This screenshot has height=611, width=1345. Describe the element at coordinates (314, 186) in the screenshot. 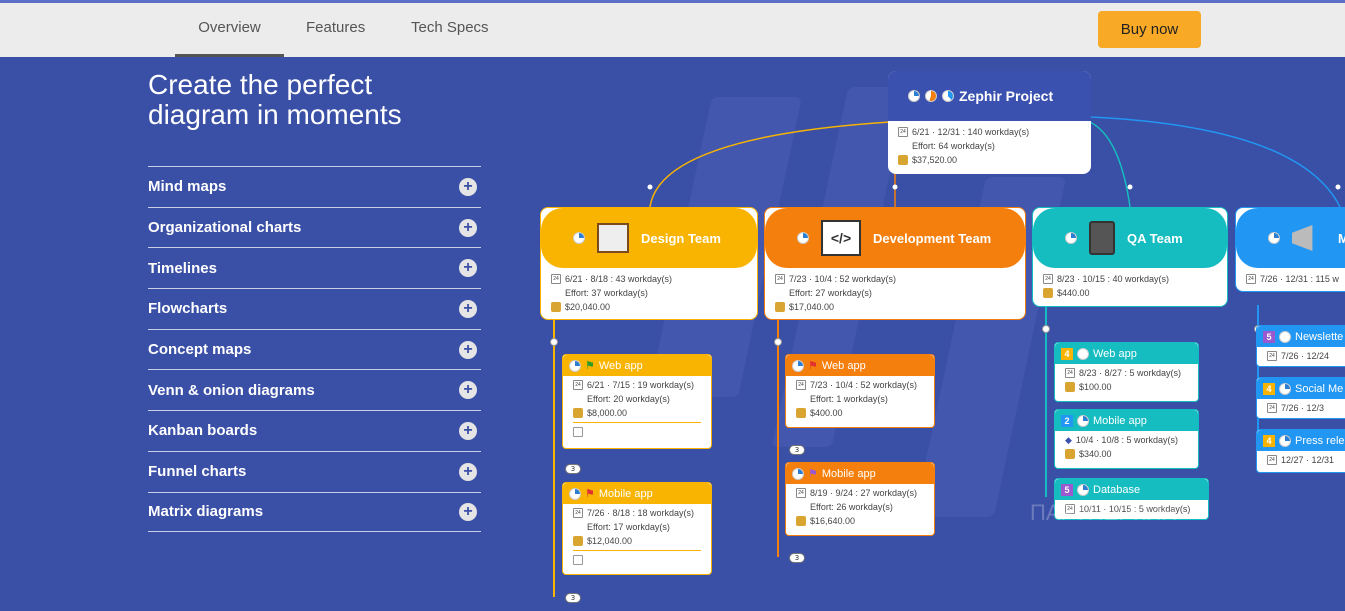

I see `accordion-item-mind-maps: Mind maps +` at that location.